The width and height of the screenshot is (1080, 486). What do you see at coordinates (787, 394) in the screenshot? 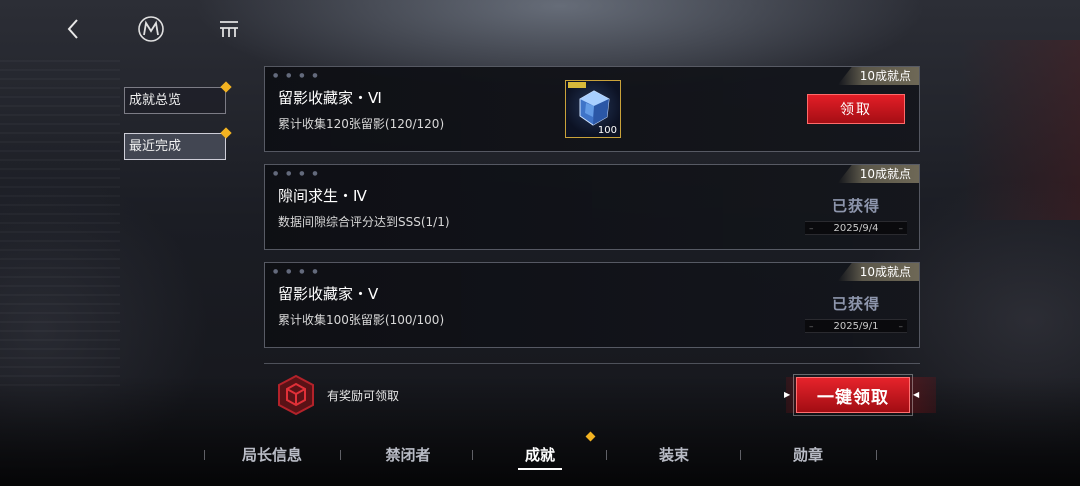
I see `arrow-right-icon: ▶` at bounding box center [787, 394].